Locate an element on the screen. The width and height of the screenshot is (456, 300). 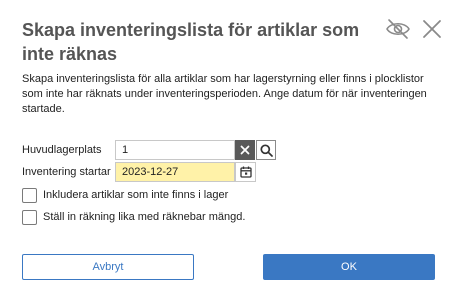
ok-button: OK is located at coordinates (349, 267).